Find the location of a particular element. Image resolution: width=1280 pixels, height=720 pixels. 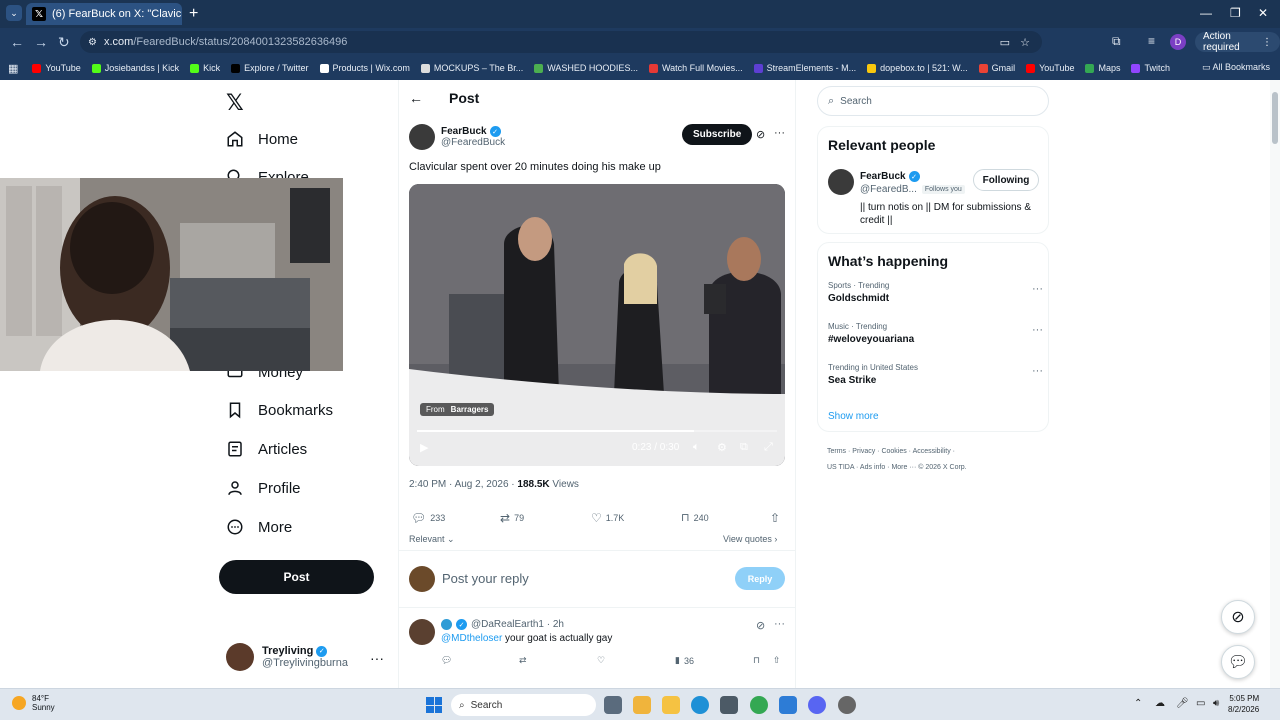

post-button: Post is located at coordinates (296, 577).